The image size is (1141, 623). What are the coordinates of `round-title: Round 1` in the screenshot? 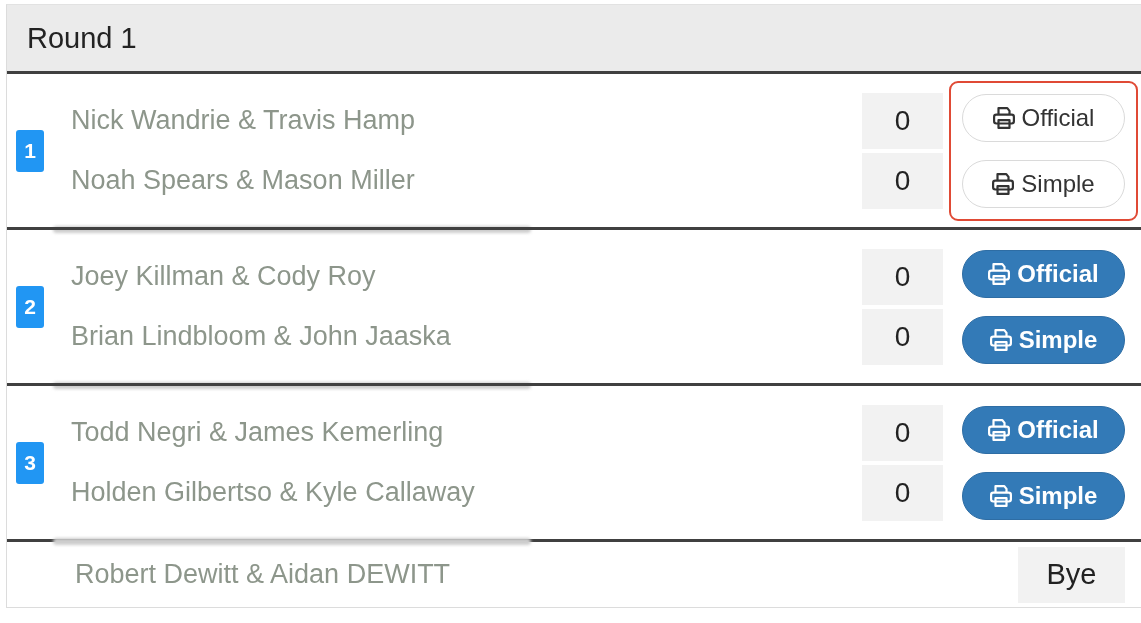 It's located at (82, 38).